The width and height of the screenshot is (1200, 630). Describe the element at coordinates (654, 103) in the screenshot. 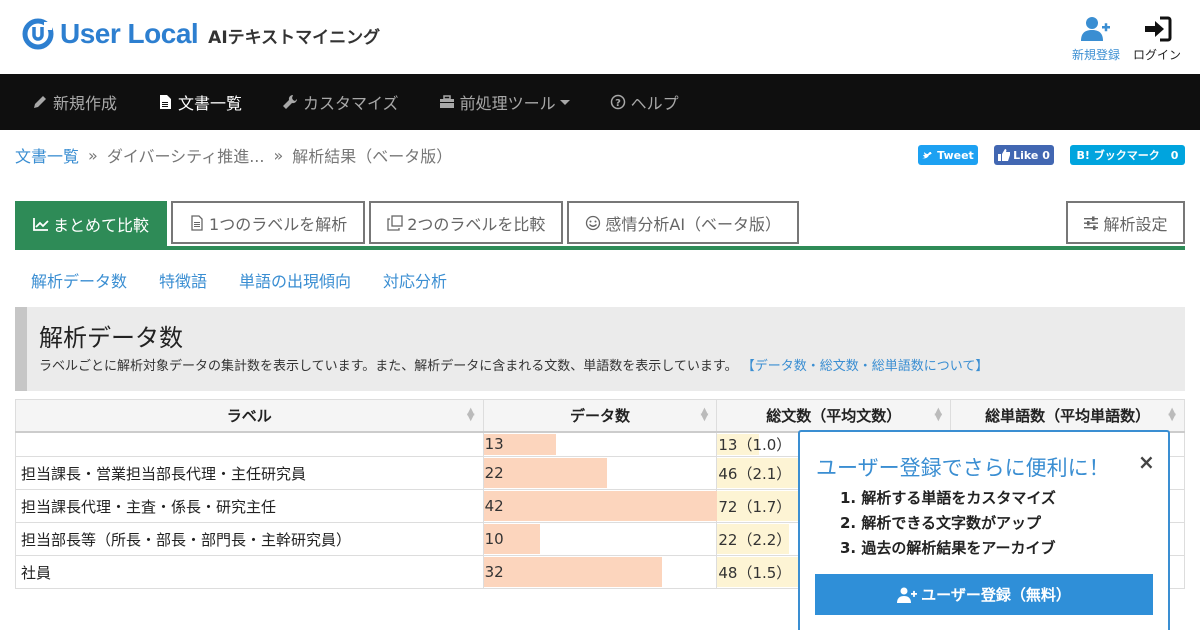

I see `nav-item-label: ヘルプ` at that location.